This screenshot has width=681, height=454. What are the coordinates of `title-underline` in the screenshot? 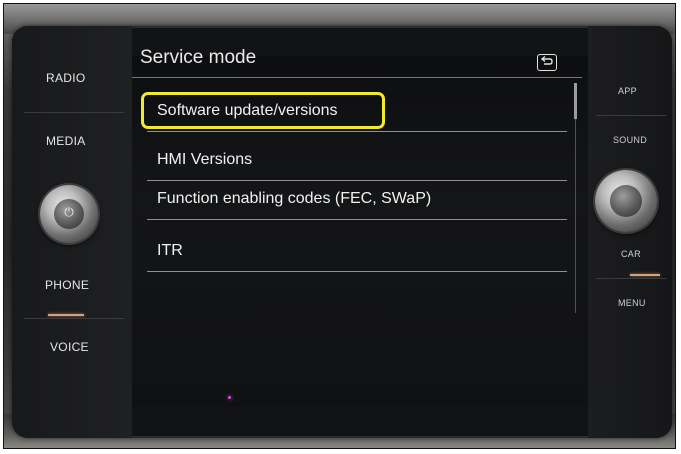 It's located at (357, 77).